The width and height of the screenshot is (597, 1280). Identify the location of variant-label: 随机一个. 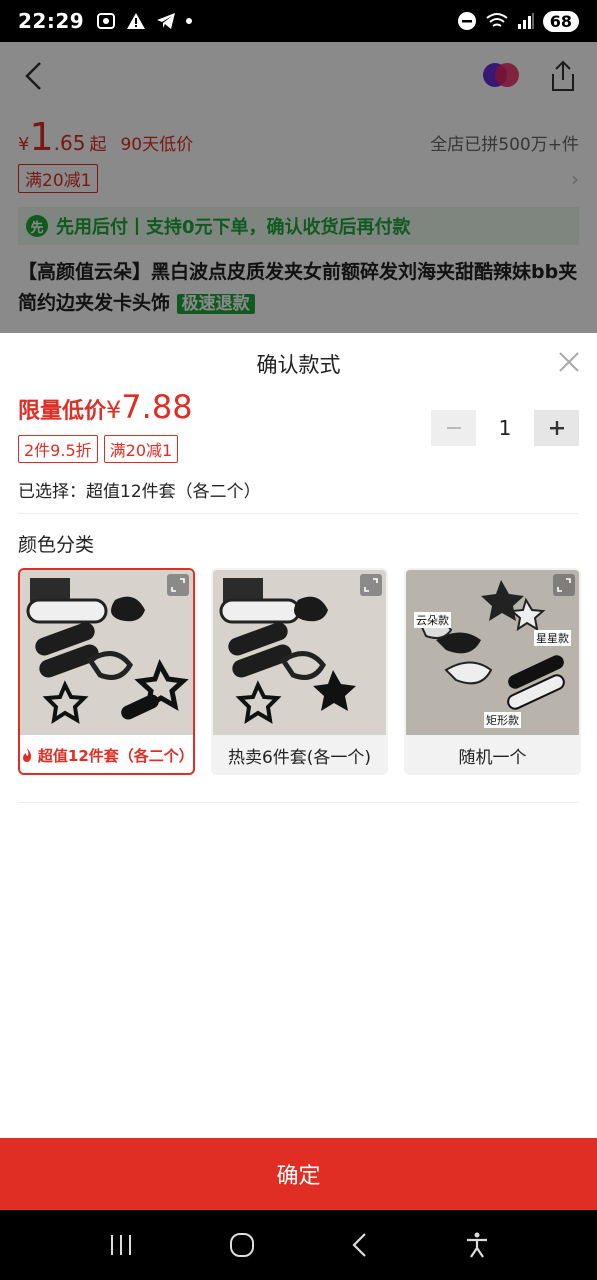
(492, 757).